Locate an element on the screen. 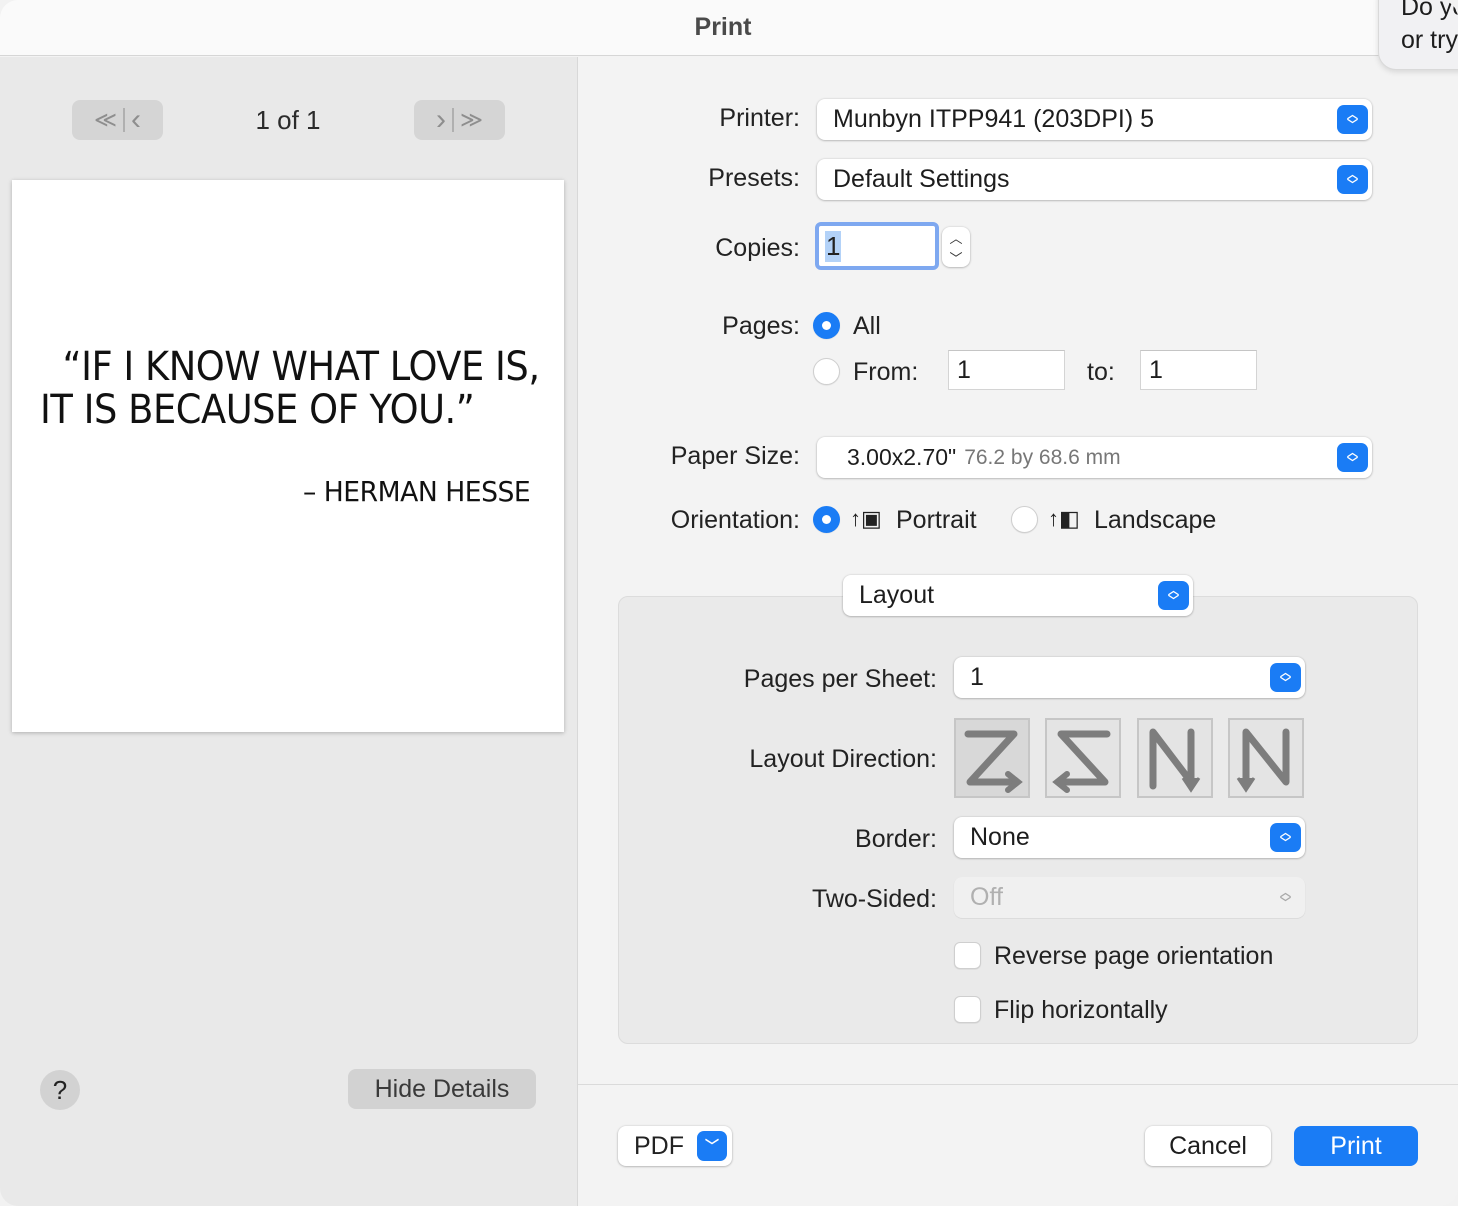  pdf-menu-button: PDF ﹀ is located at coordinates (675, 1146).